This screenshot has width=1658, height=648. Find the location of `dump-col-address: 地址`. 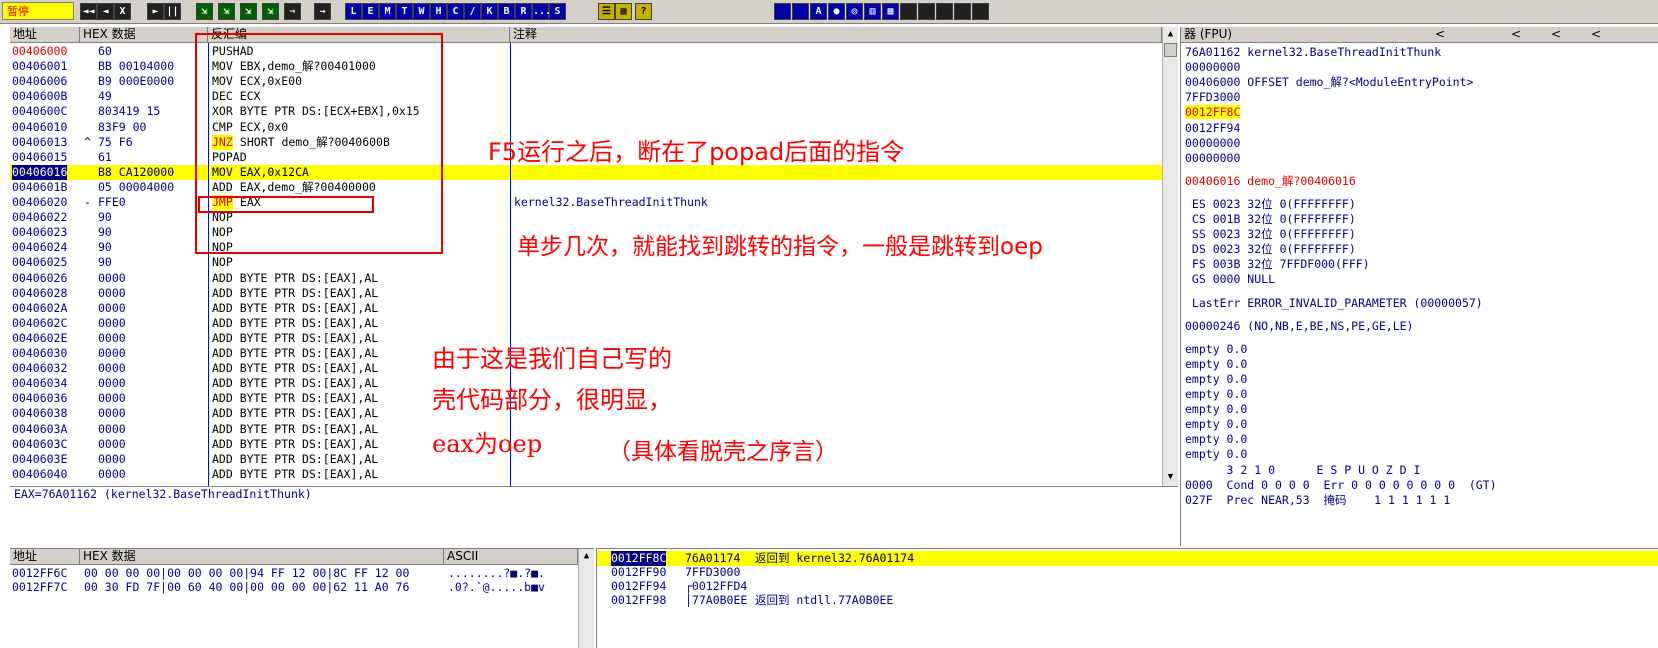

dump-col-address: 地址 is located at coordinates (45, 557).